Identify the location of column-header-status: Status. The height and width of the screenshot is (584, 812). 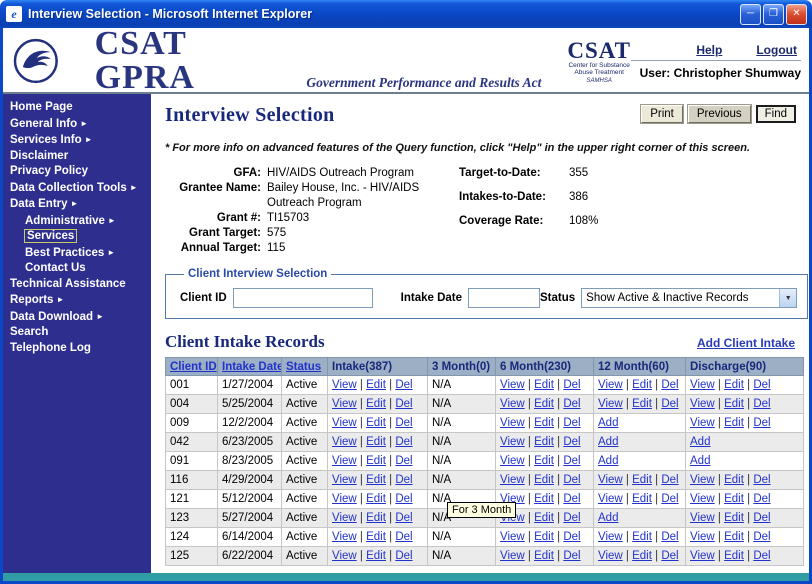
(304, 366).